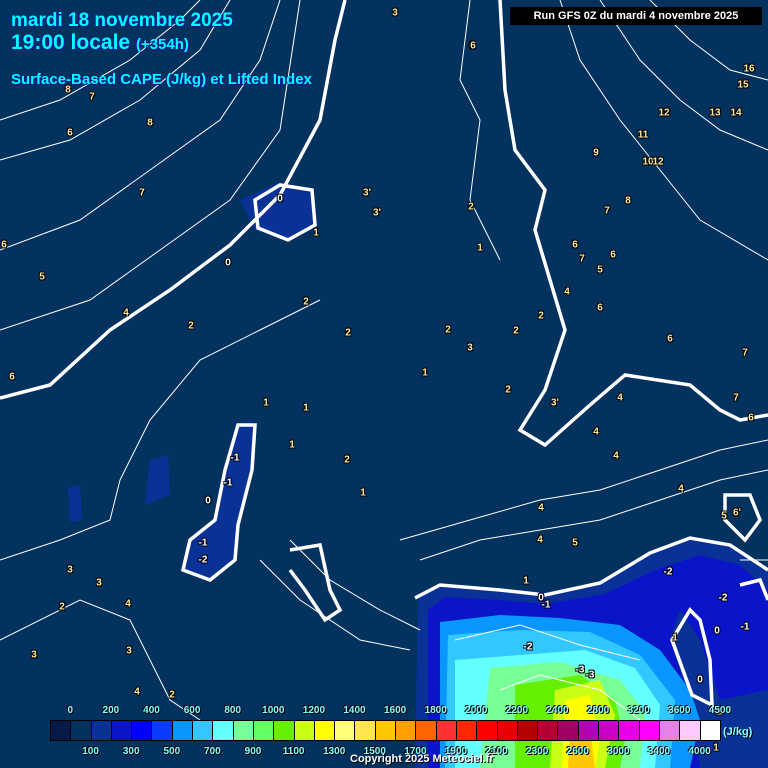 This screenshot has height=768, width=768. What do you see at coordinates (590, 675) in the screenshot?
I see `contour-label: -3` at bounding box center [590, 675].